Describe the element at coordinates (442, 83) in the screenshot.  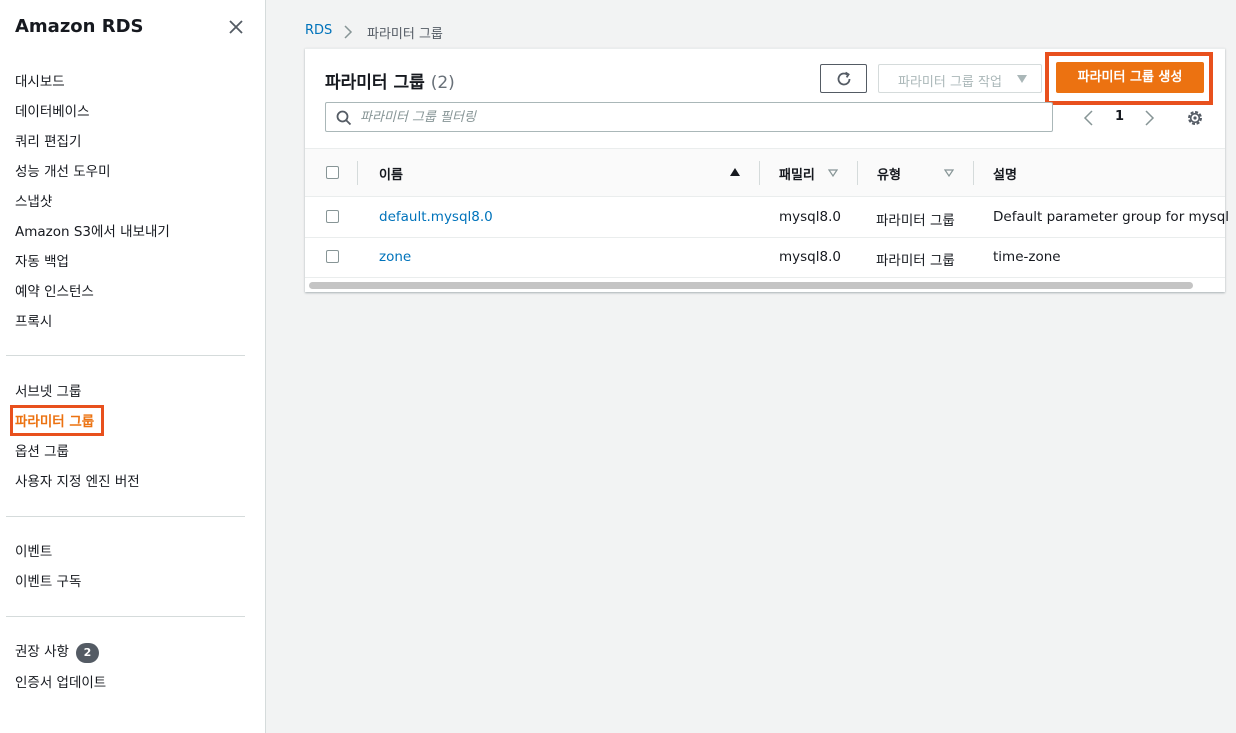
I see `panel-count: (2)` at that location.